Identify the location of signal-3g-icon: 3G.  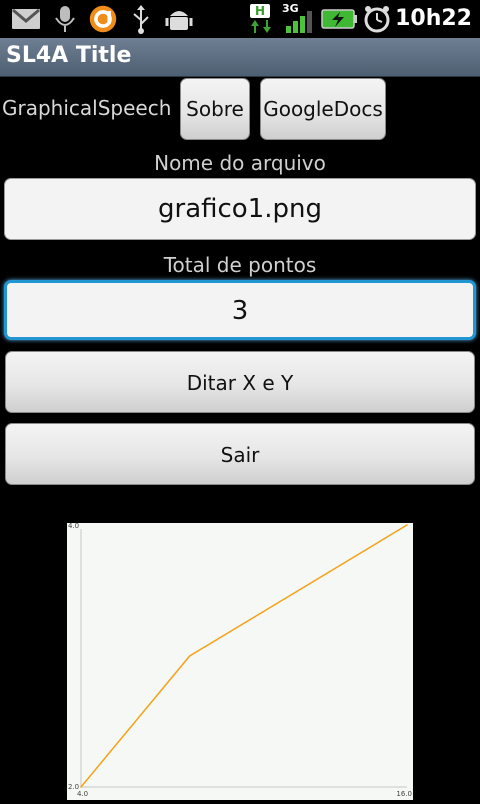
(299, 19).